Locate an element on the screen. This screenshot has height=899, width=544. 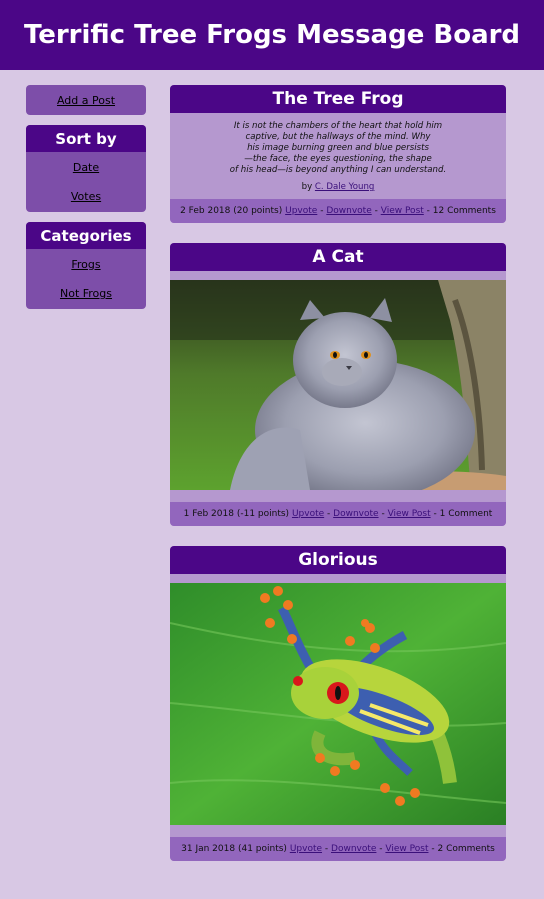
sort-votes-link: Votes is located at coordinates (86, 196).